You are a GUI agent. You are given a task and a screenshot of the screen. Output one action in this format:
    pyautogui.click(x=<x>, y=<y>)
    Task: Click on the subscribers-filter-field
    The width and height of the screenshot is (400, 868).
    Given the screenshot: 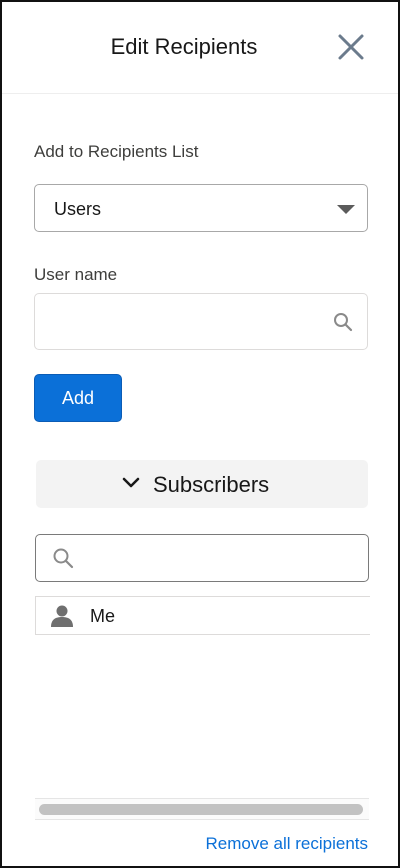 What is the action you would take?
    pyautogui.click(x=202, y=558)
    